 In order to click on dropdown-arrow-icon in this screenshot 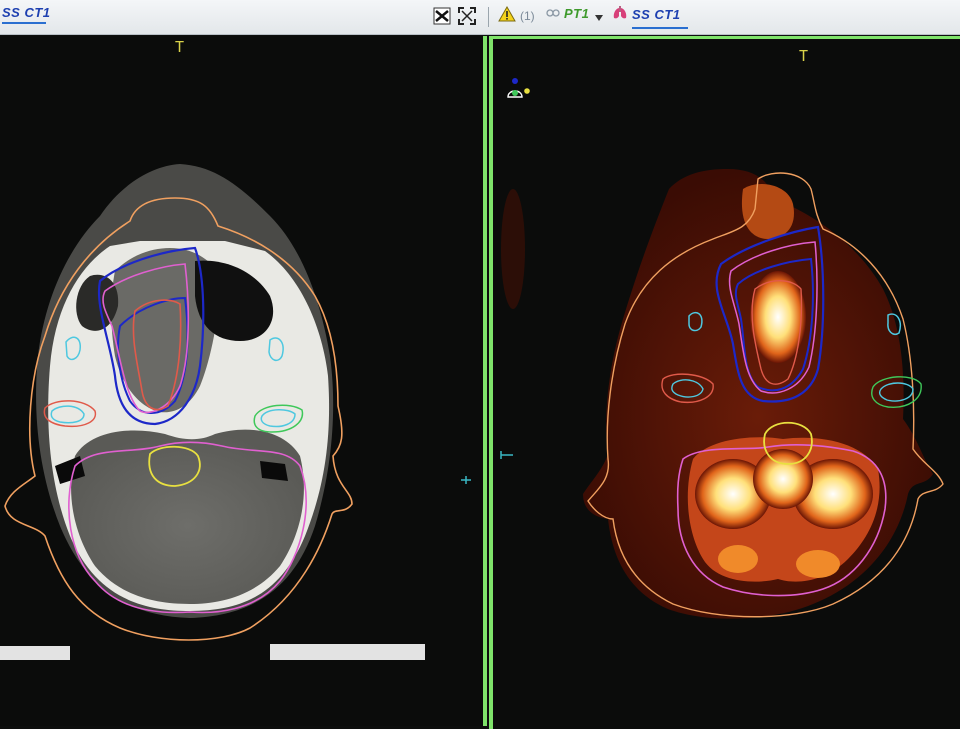, I will do `click(599, 16)`.